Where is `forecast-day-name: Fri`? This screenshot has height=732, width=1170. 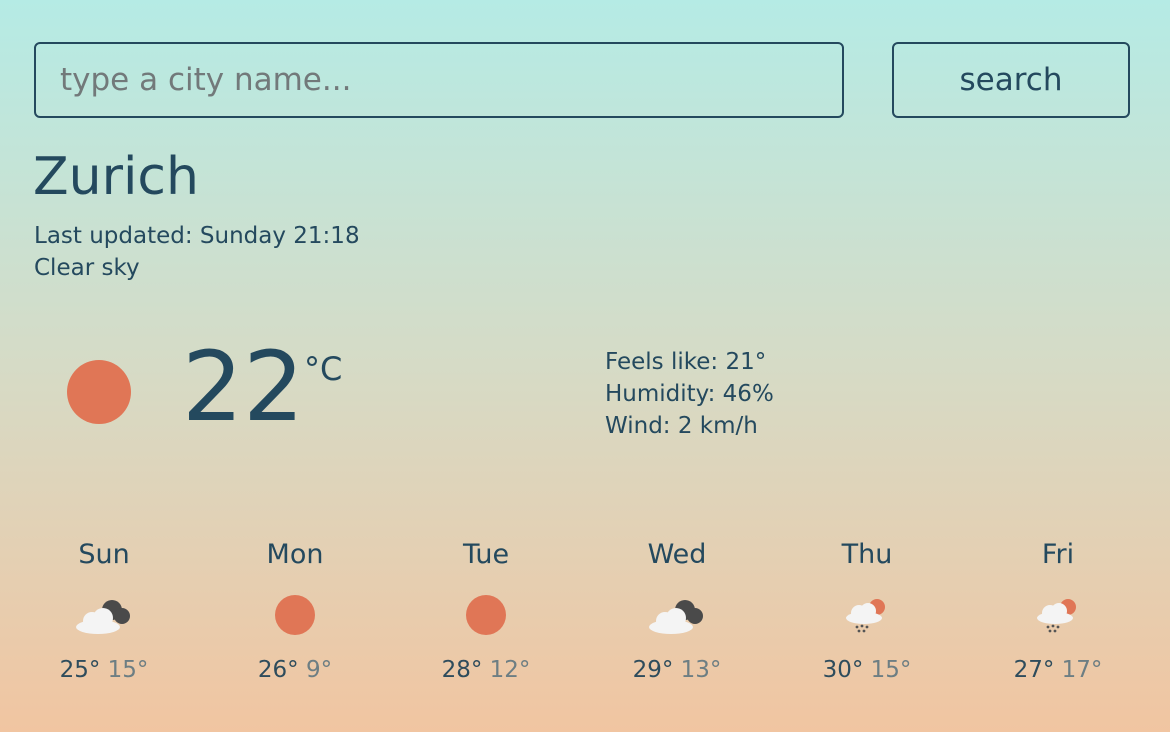 forecast-day-name: Fri is located at coordinates (1058, 554).